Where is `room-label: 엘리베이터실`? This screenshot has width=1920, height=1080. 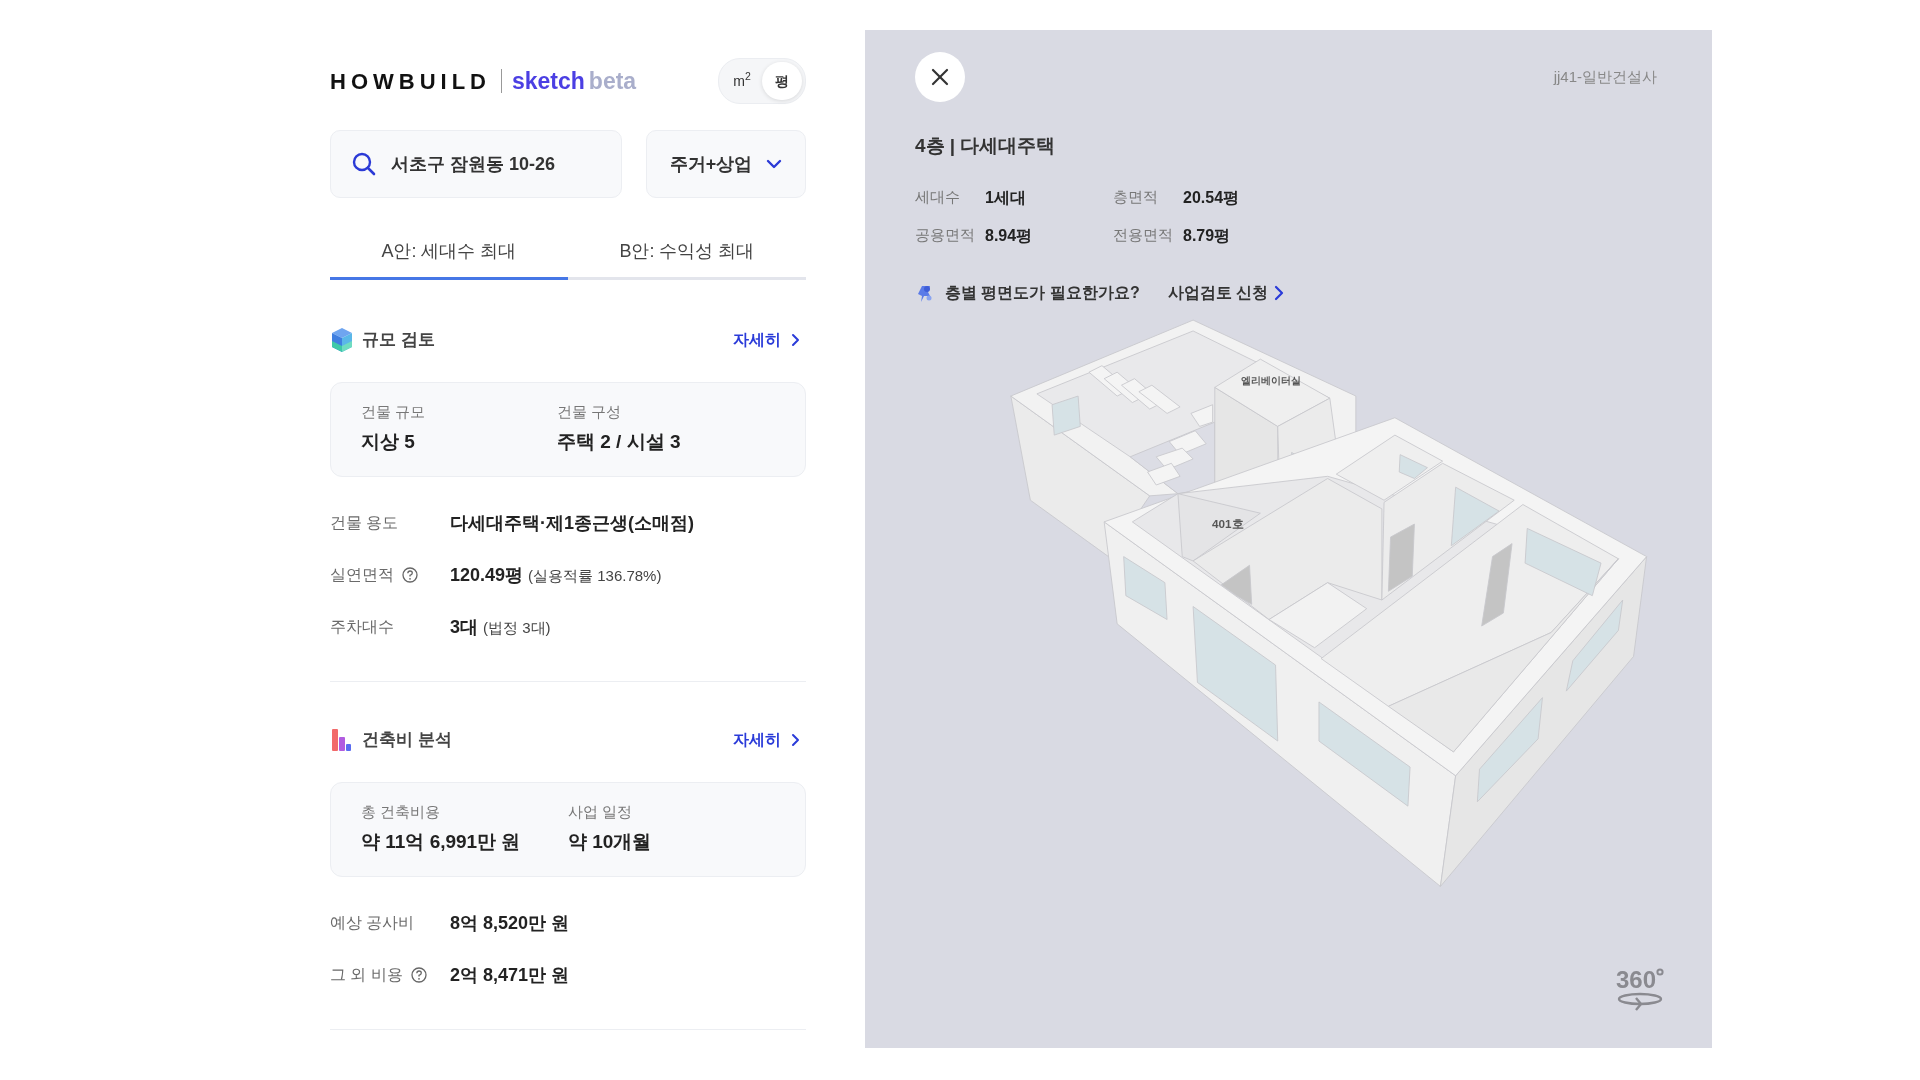
room-label: 엘리베이터실 is located at coordinates (1271, 381).